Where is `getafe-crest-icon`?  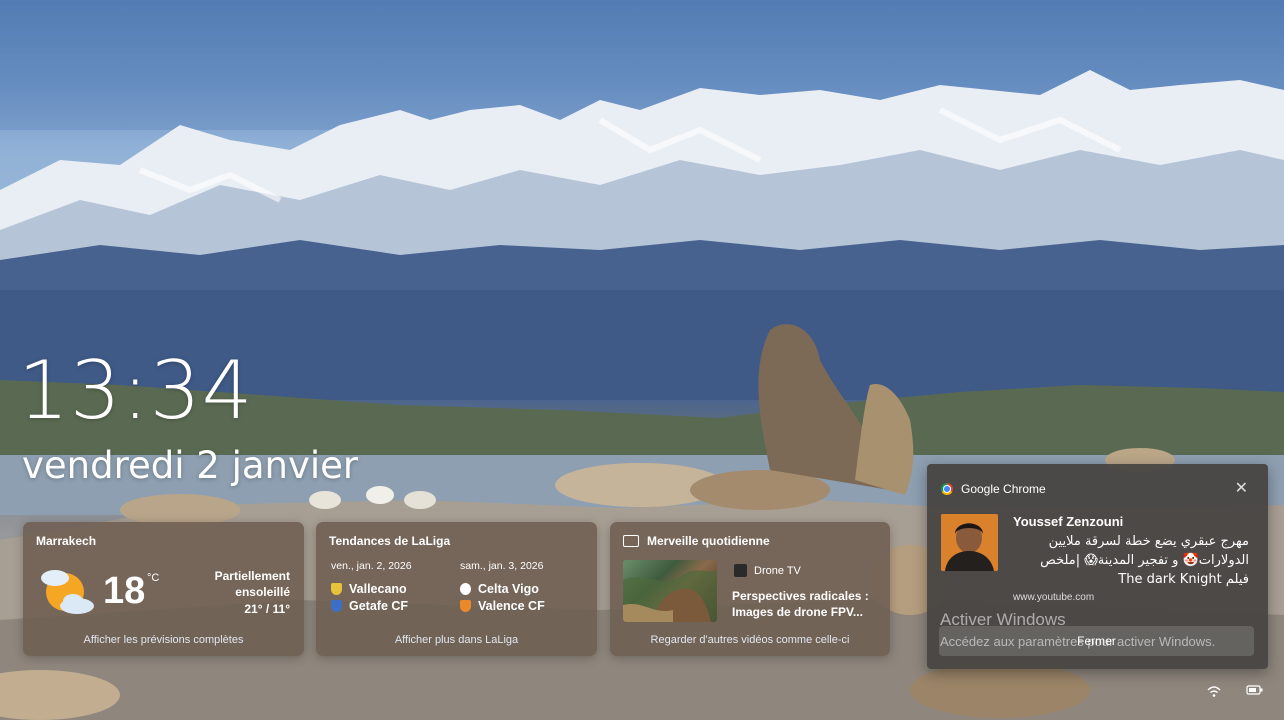
getafe-crest-icon is located at coordinates (336, 606).